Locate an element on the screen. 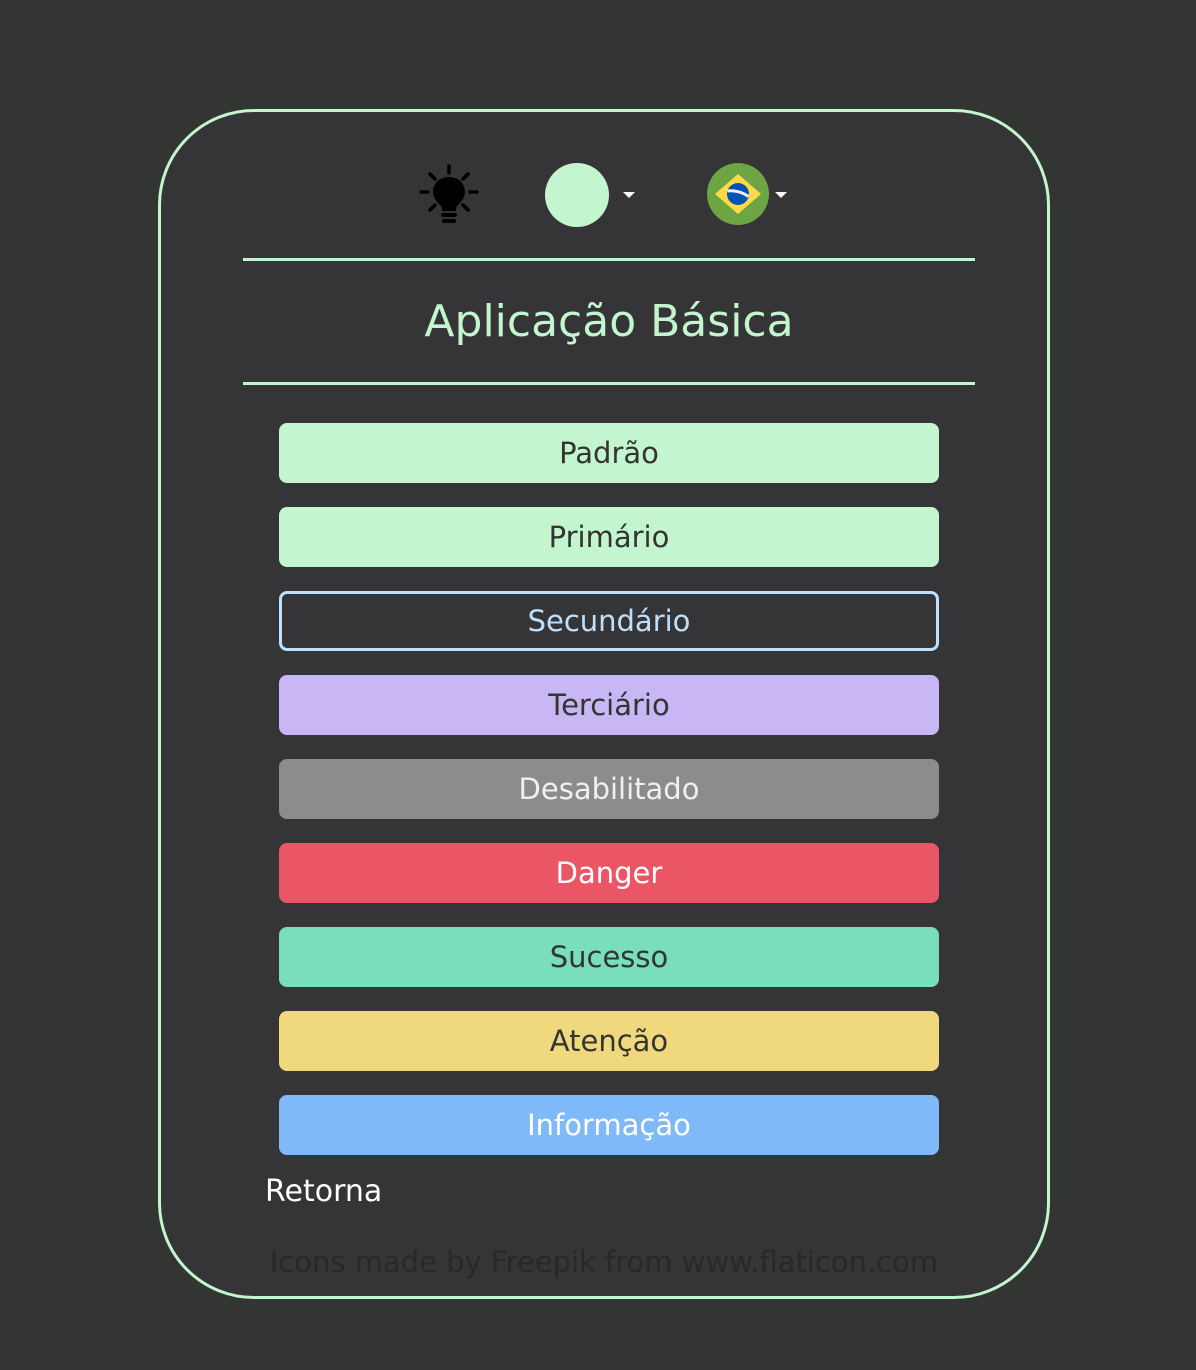  info-button: Informação is located at coordinates (609, 1125).